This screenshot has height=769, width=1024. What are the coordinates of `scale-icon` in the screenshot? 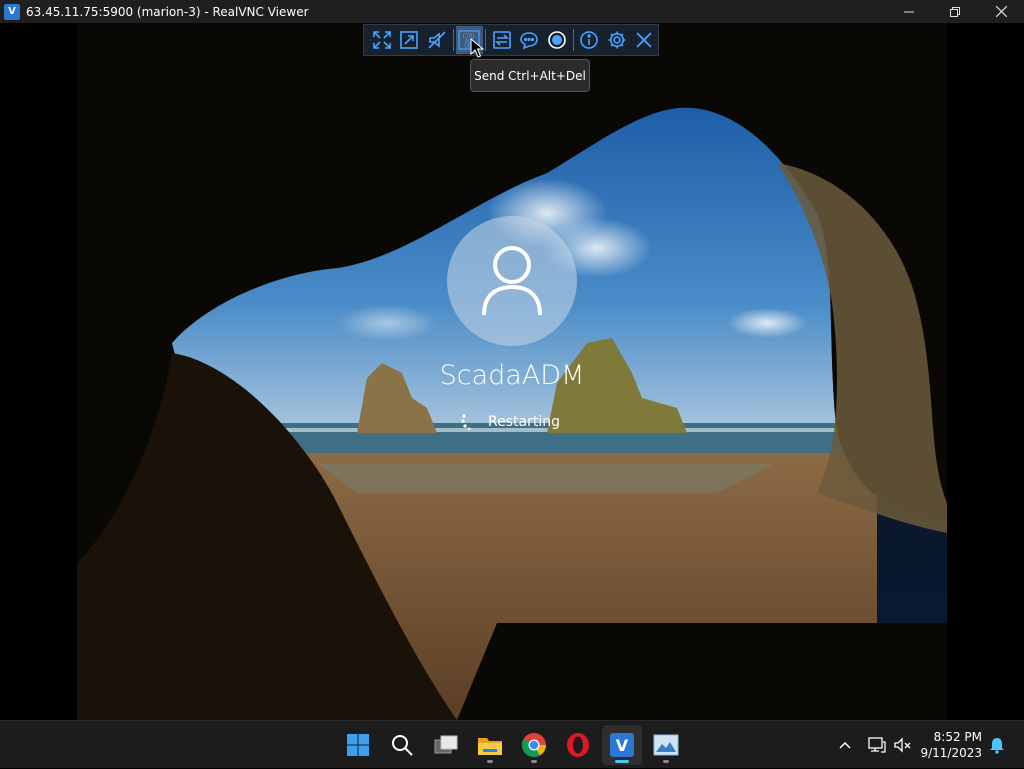 It's located at (409, 40).